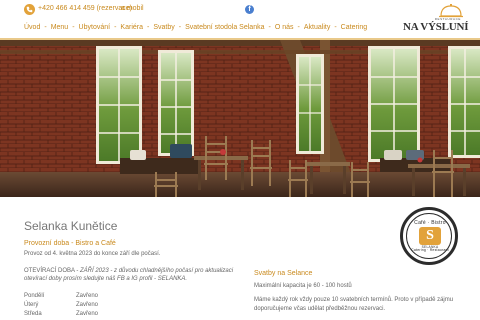  I want to click on mobile-link: a mobil, so click(132, 8).